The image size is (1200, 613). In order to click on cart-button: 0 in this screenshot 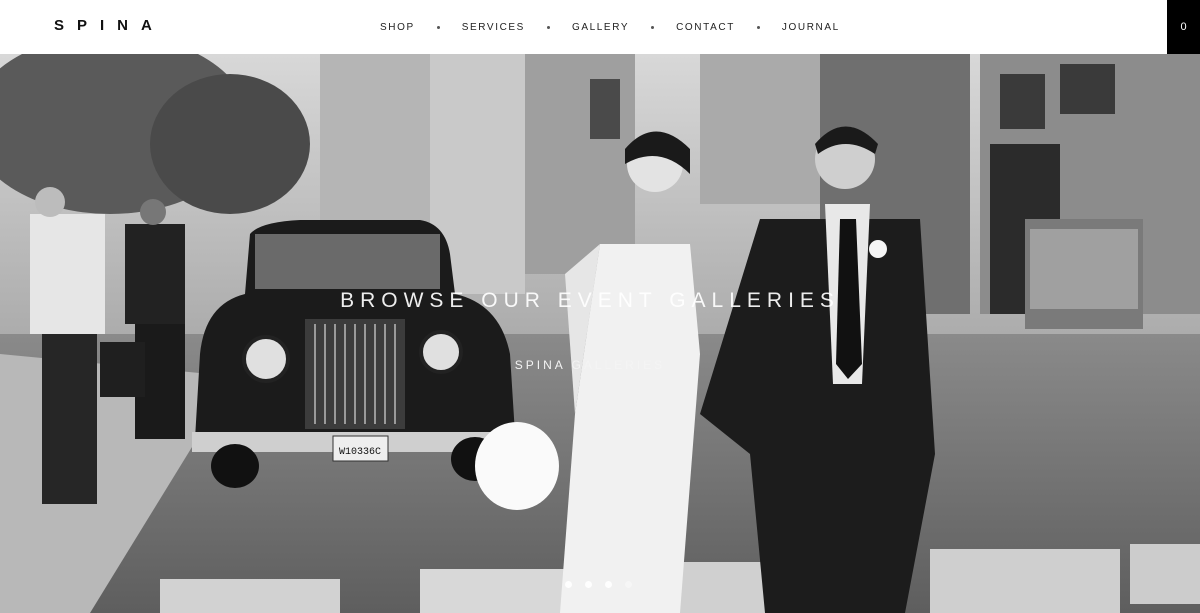, I will do `click(1183, 27)`.